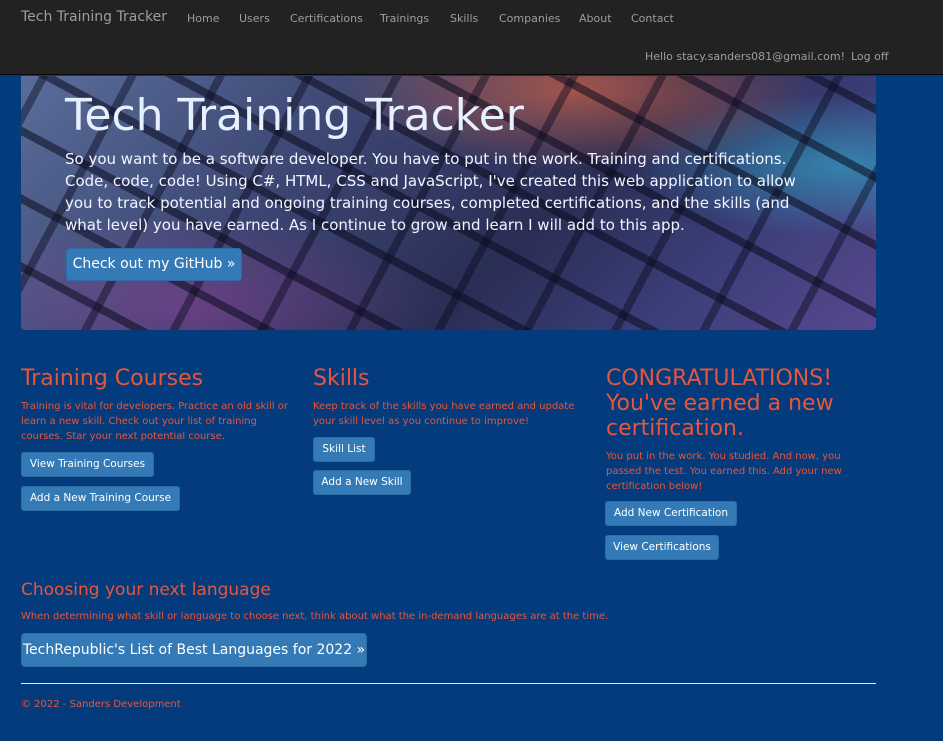 The width and height of the screenshot is (943, 741). I want to click on language-heading: Choosing your next language, so click(146, 590).